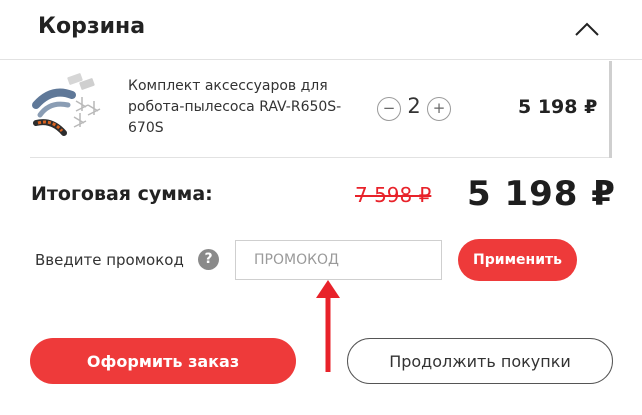 This screenshot has width=642, height=415. What do you see at coordinates (480, 361) in the screenshot?
I see `continue-shopping-button: Продолжить покупки` at bounding box center [480, 361].